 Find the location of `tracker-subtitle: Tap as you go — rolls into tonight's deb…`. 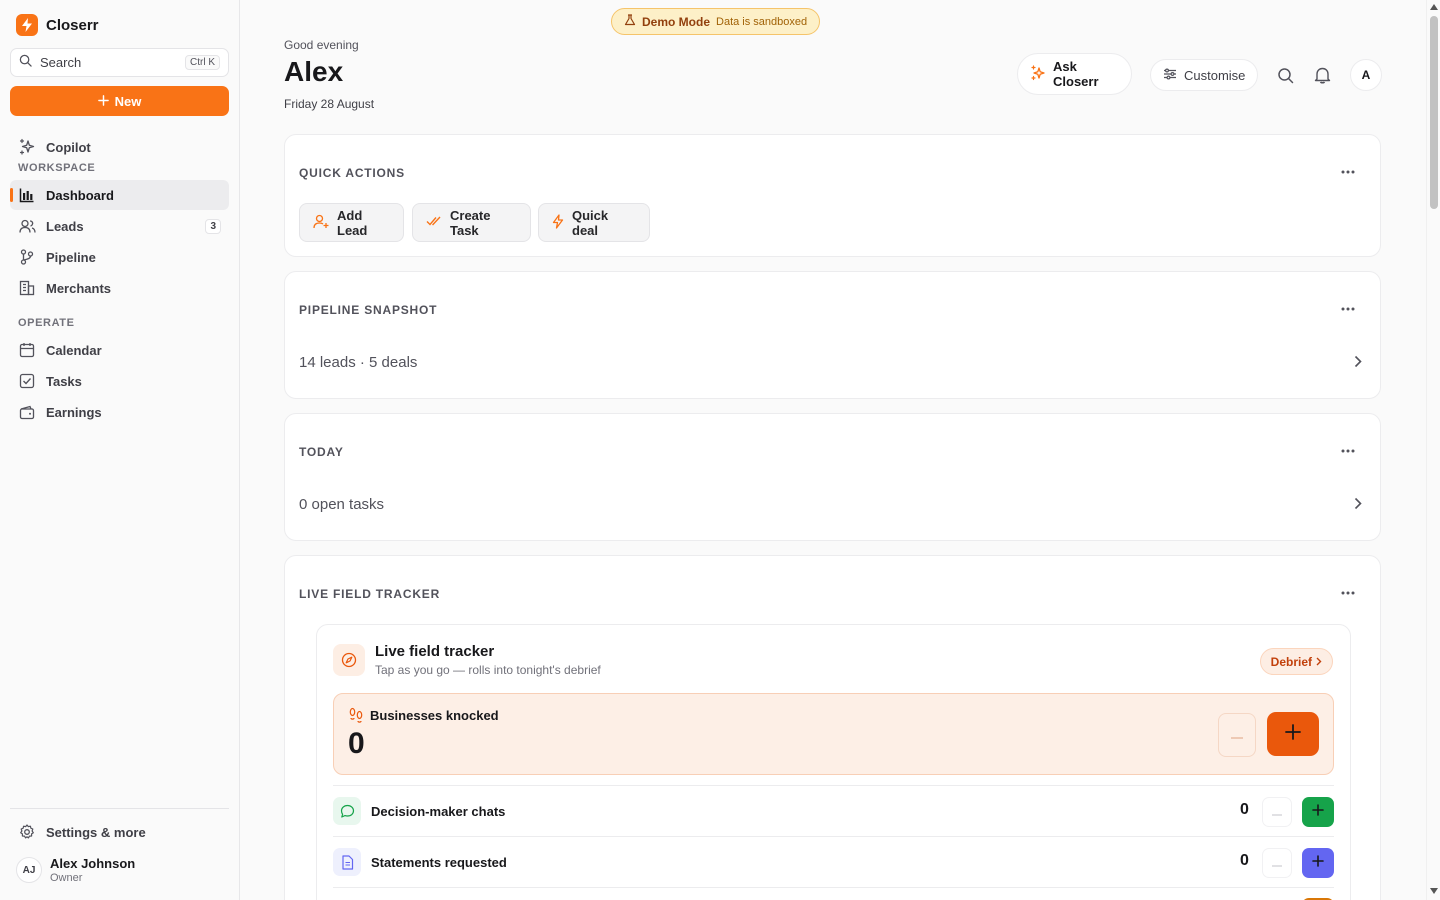

tracker-subtitle: Tap as you go — rolls into tonight's deb… is located at coordinates (488, 670).